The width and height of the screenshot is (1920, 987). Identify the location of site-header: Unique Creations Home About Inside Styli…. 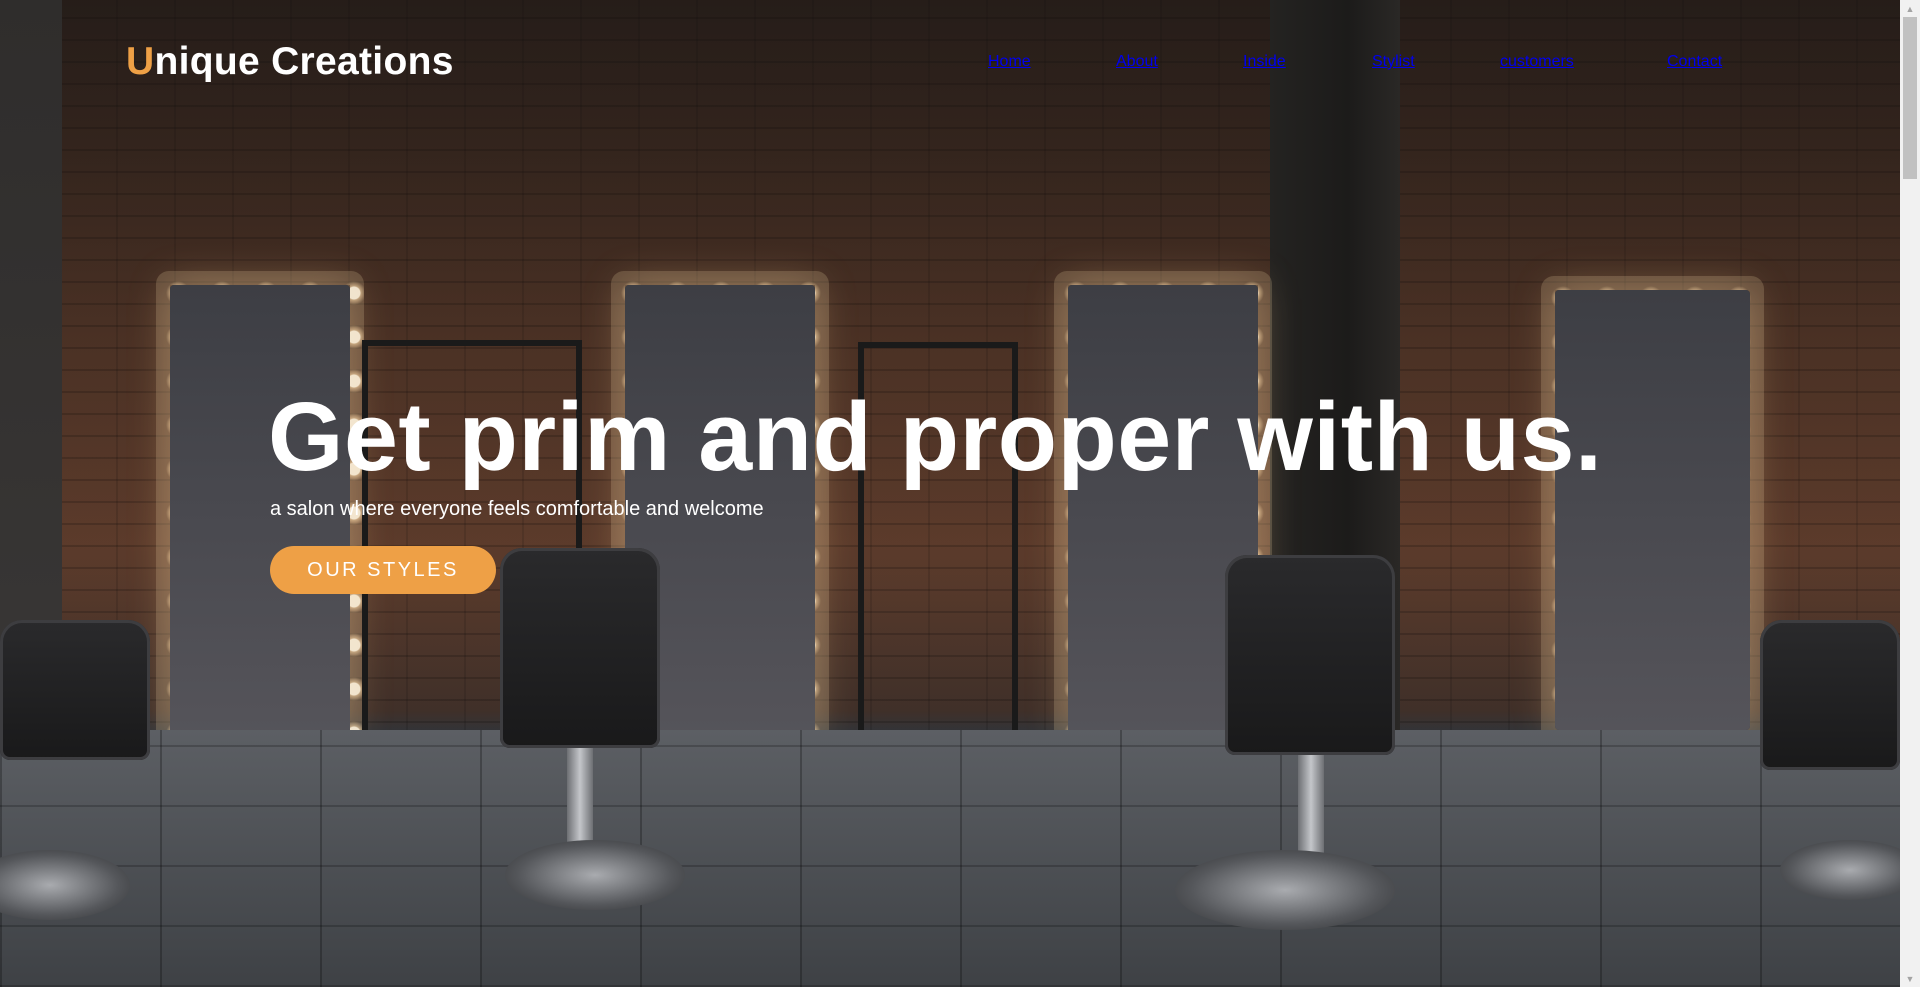
(950, 65).